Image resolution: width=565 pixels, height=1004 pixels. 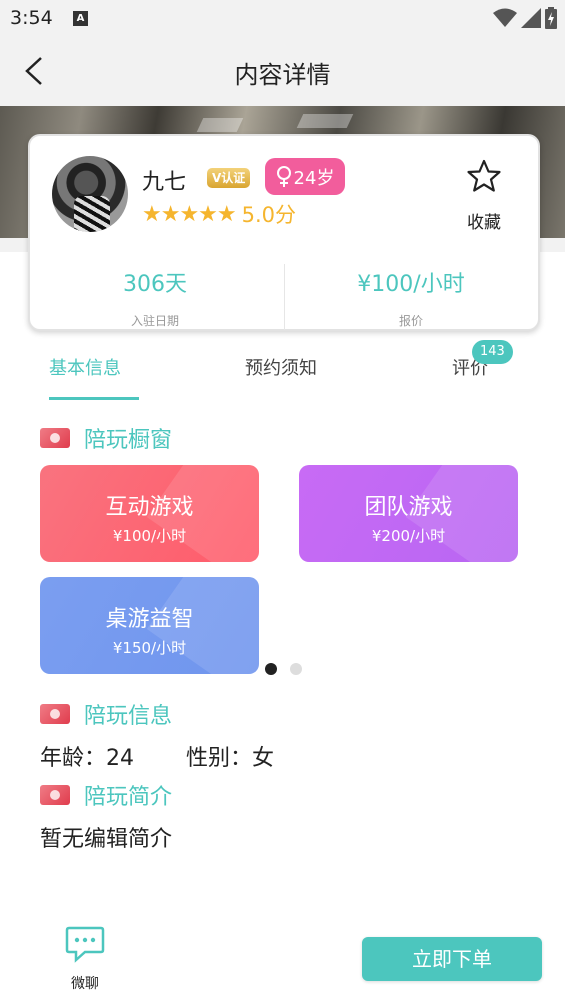 What do you see at coordinates (106, 839) in the screenshot?
I see `intro-text: 暂无编辑简介` at bounding box center [106, 839].